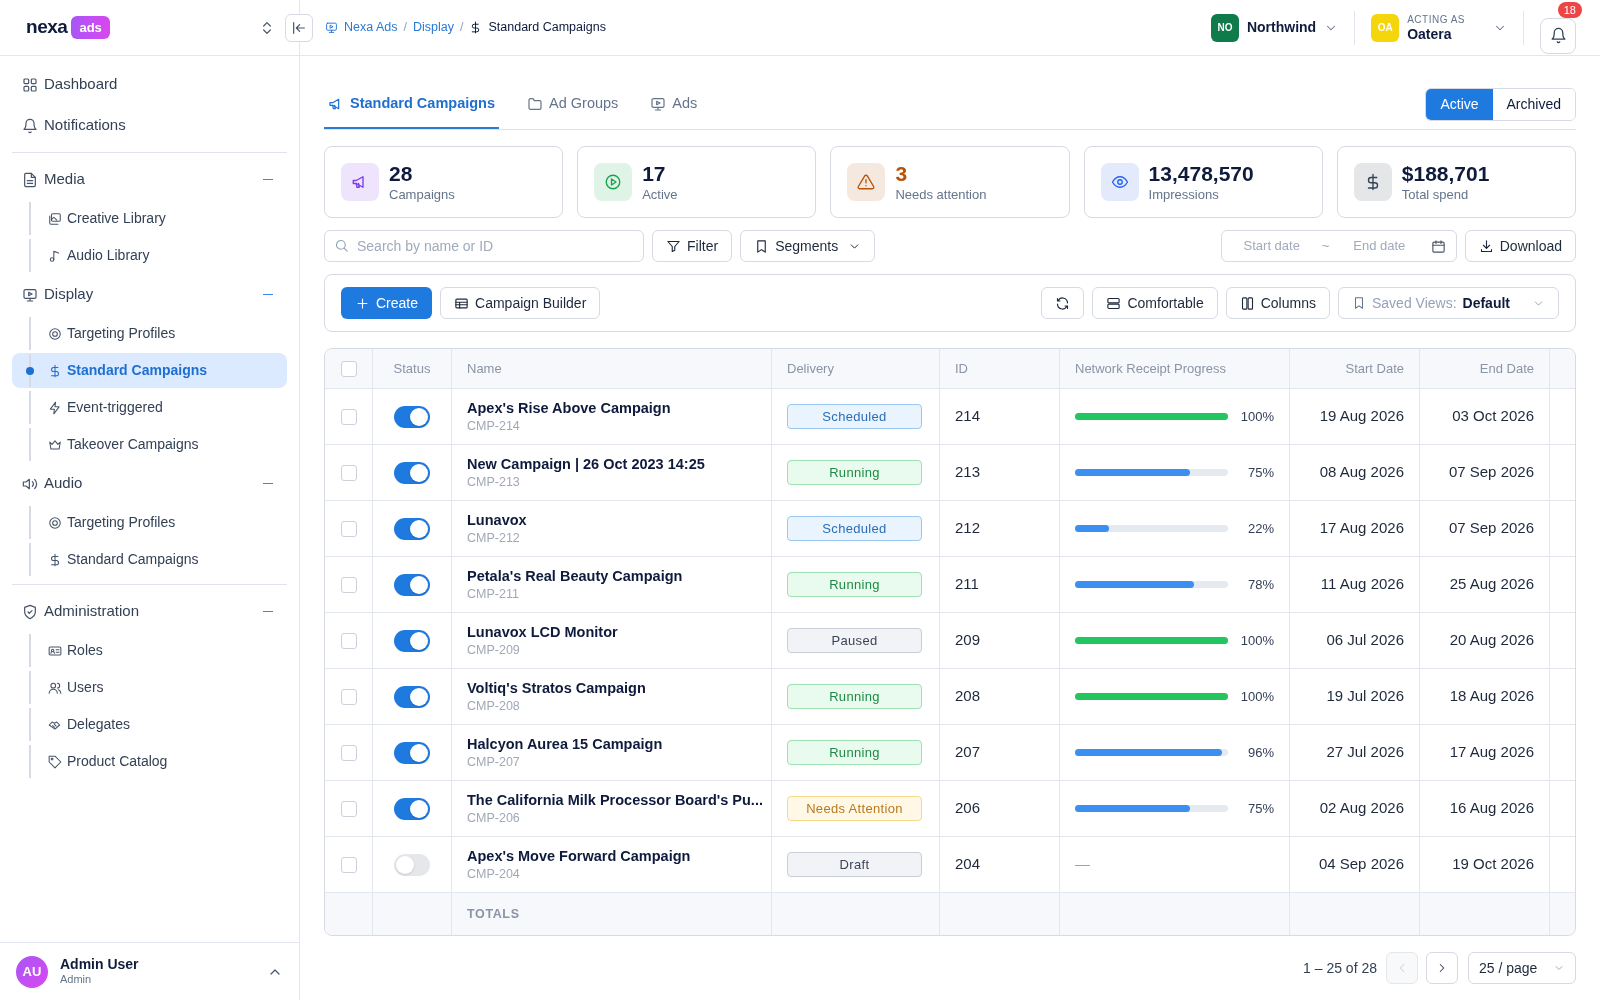 The width and height of the screenshot is (1600, 1000). Describe the element at coordinates (1063, 303) in the screenshot. I see `refresh-button` at that location.